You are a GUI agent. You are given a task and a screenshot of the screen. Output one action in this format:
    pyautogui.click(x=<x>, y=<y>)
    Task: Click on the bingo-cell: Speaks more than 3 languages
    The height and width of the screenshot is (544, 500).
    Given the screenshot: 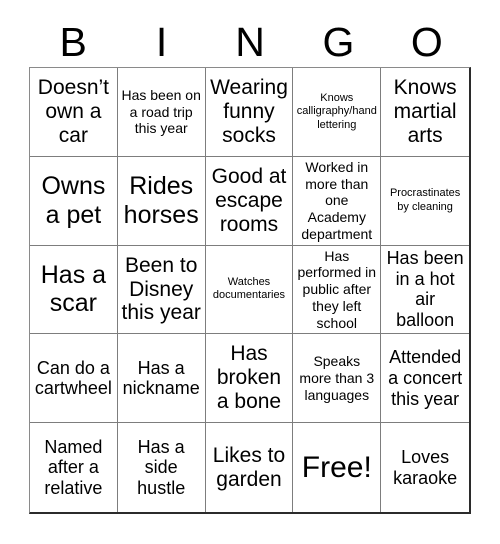 What is the action you would take?
    pyautogui.click(x=337, y=379)
    